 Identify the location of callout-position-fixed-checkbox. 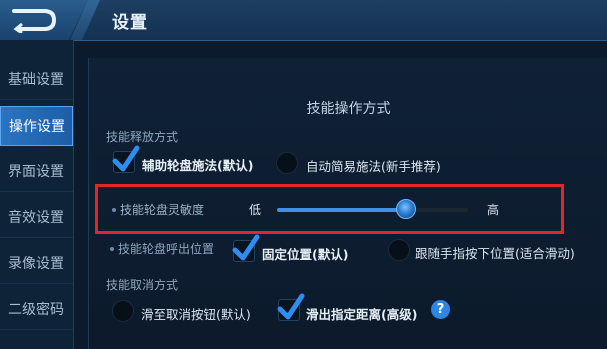
(246, 248).